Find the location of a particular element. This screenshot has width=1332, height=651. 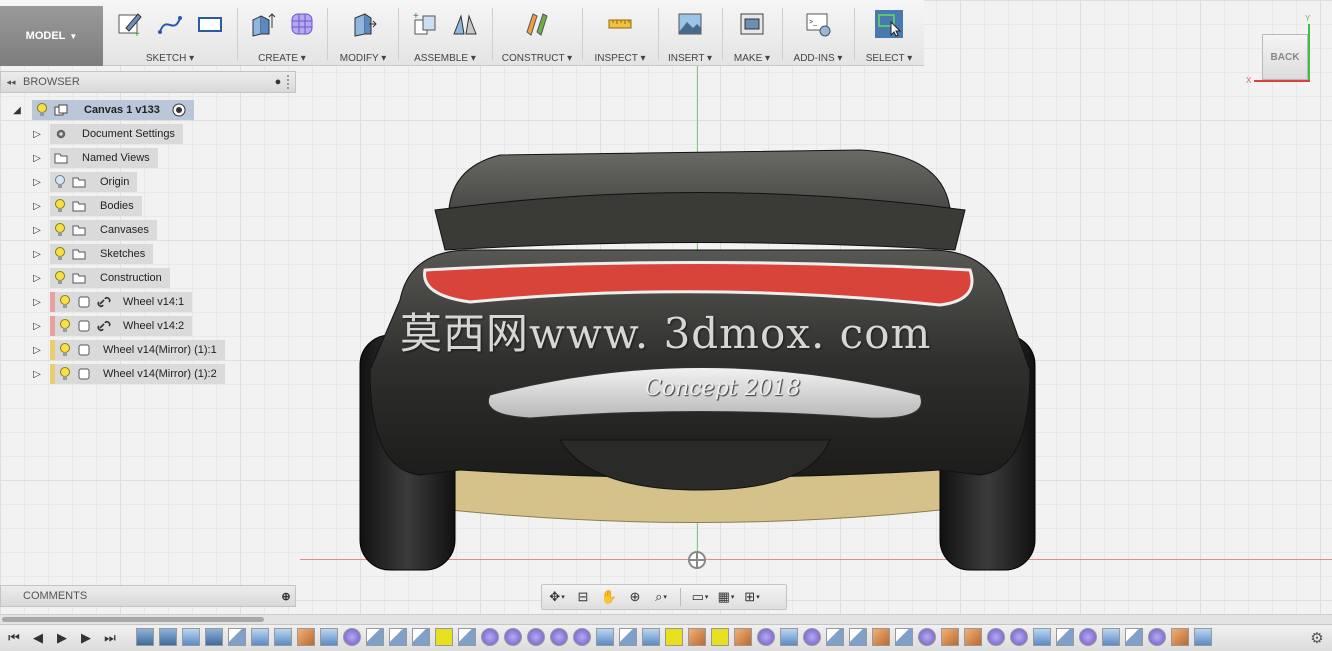

step-forward-icon: ▶ is located at coordinates (86, 638).